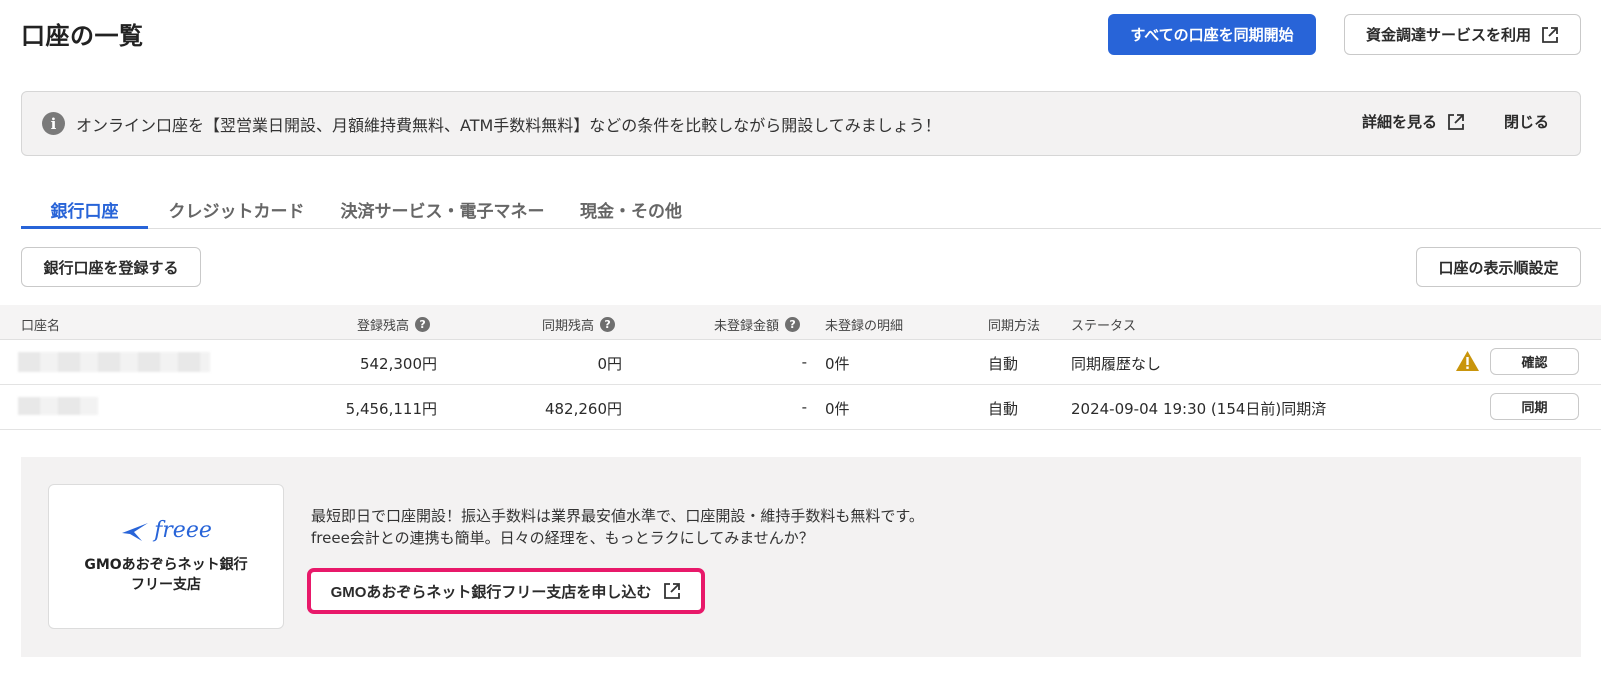 Image resolution: width=1601 pixels, height=673 pixels. Describe the element at coordinates (1534, 361) in the screenshot. I see `confirm-button: 確認` at that location.